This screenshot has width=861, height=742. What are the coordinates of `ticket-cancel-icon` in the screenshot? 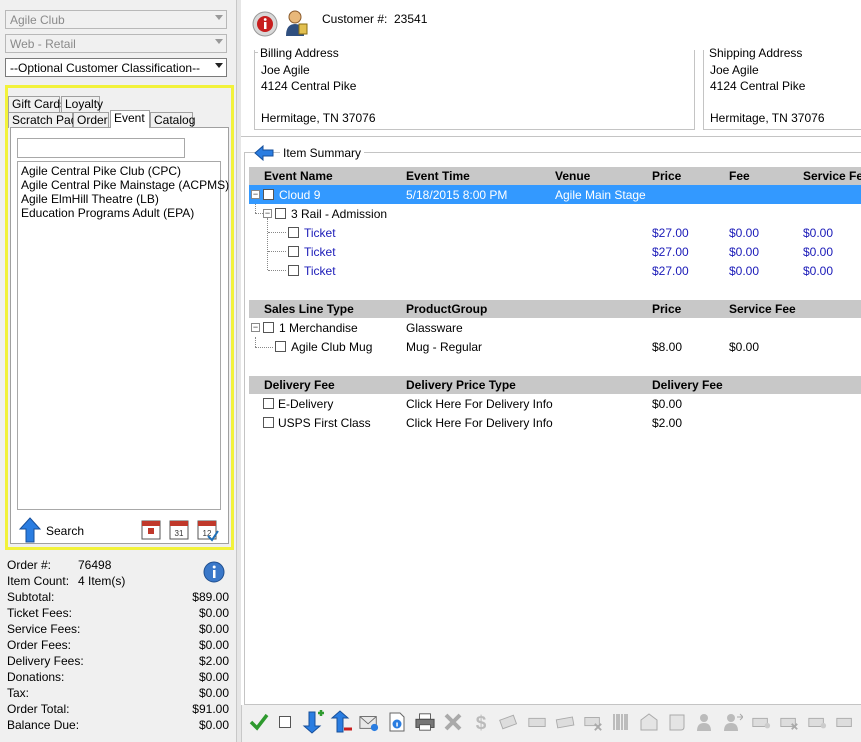 It's located at (593, 722).